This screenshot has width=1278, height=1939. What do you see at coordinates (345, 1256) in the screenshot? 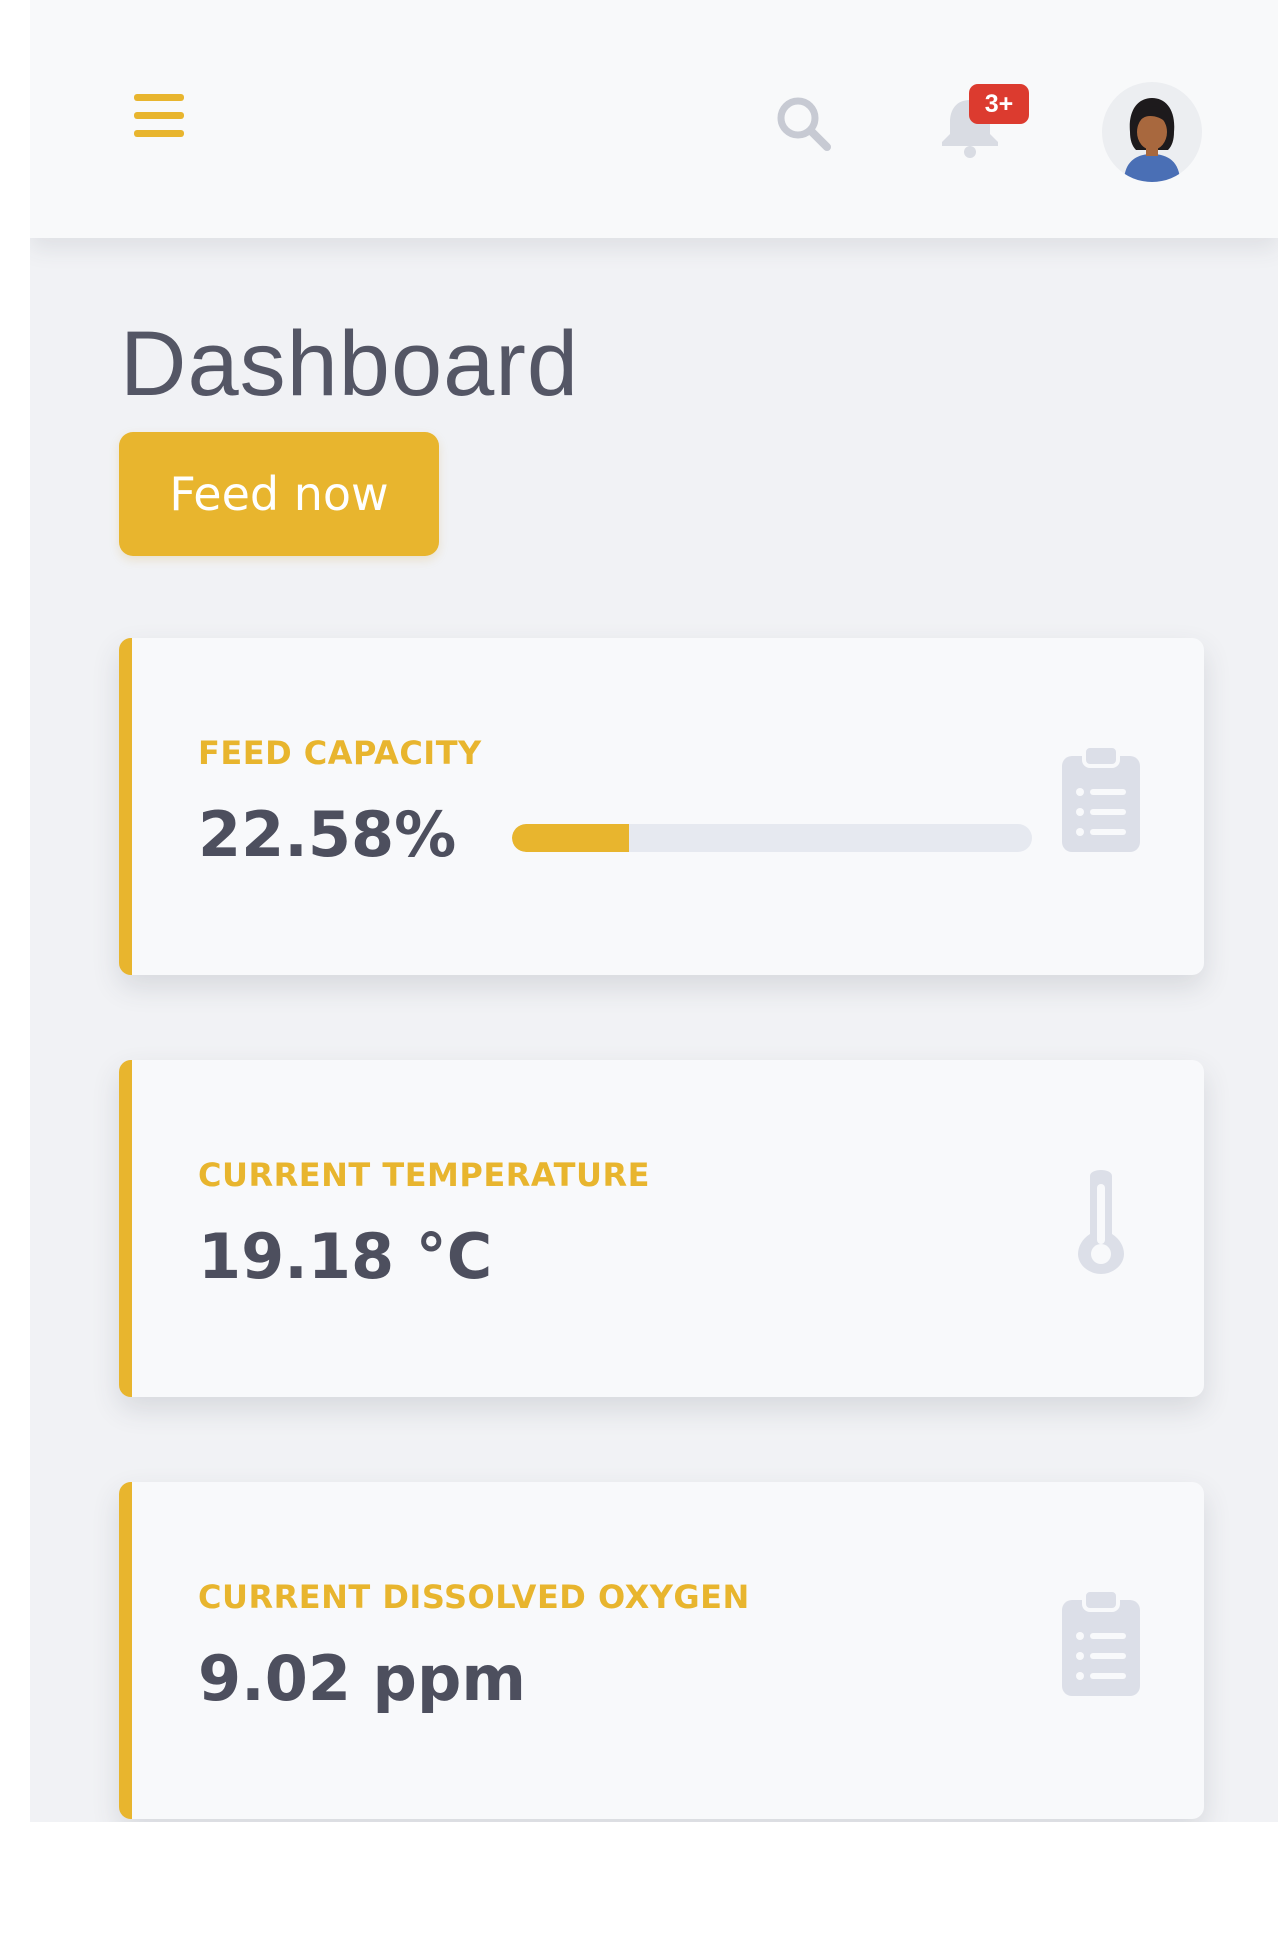
I see `card-value: 19.18 °C` at bounding box center [345, 1256].